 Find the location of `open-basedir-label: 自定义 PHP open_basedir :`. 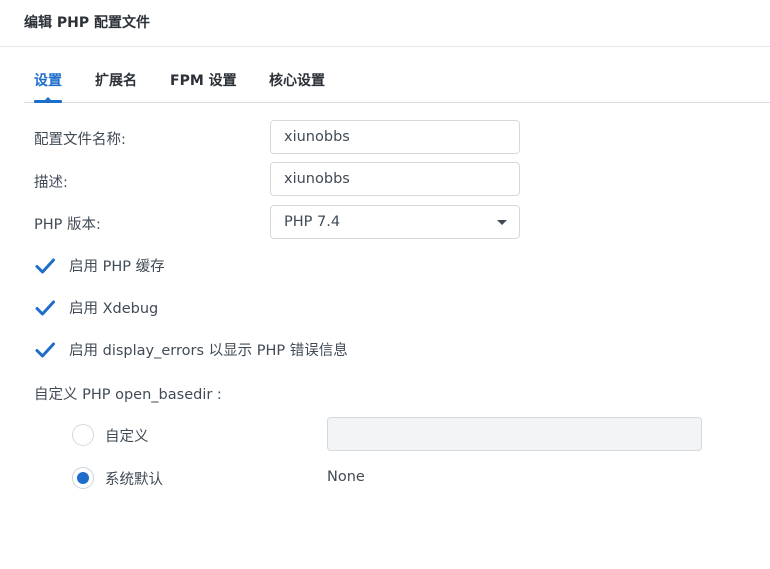

open-basedir-label: 自定义 PHP open_basedir : is located at coordinates (128, 395).